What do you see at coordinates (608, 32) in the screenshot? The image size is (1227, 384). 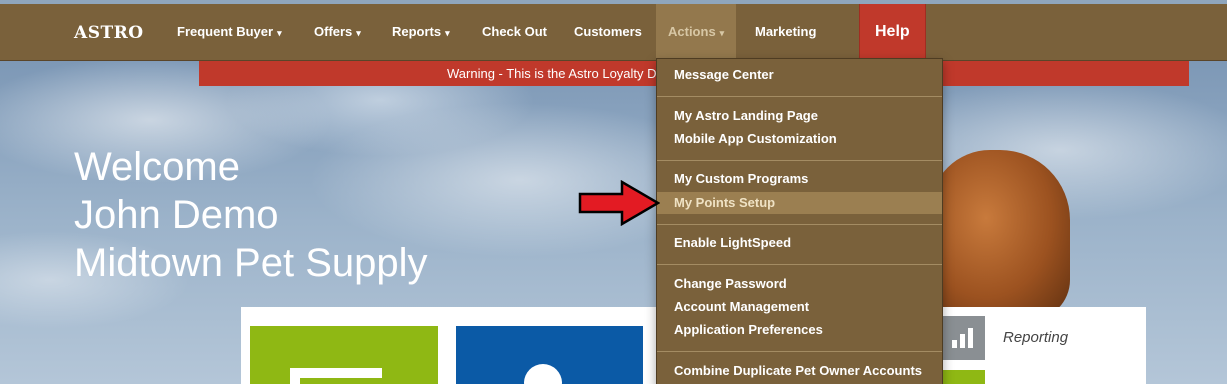 I see `nav-customers: Customers` at bounding box center [608, 32].